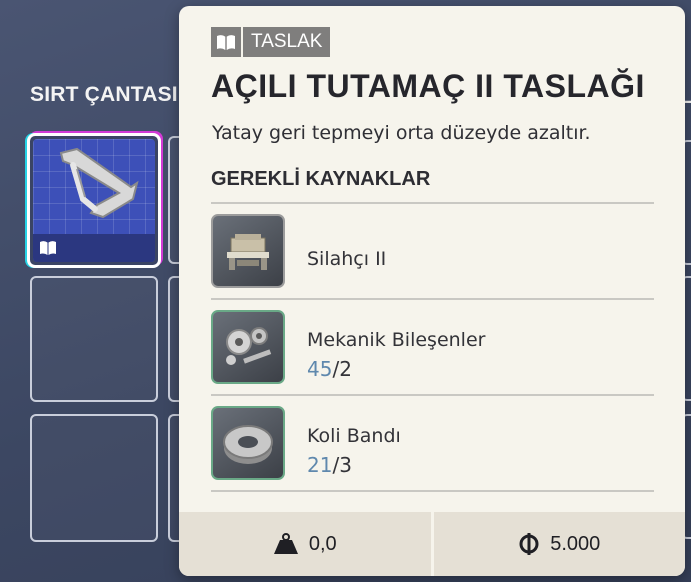 This screenshot has width=691, height=582. Describe the element at coordinates (248, 251) in the screenshot. I see `workbench-icon` at that location.